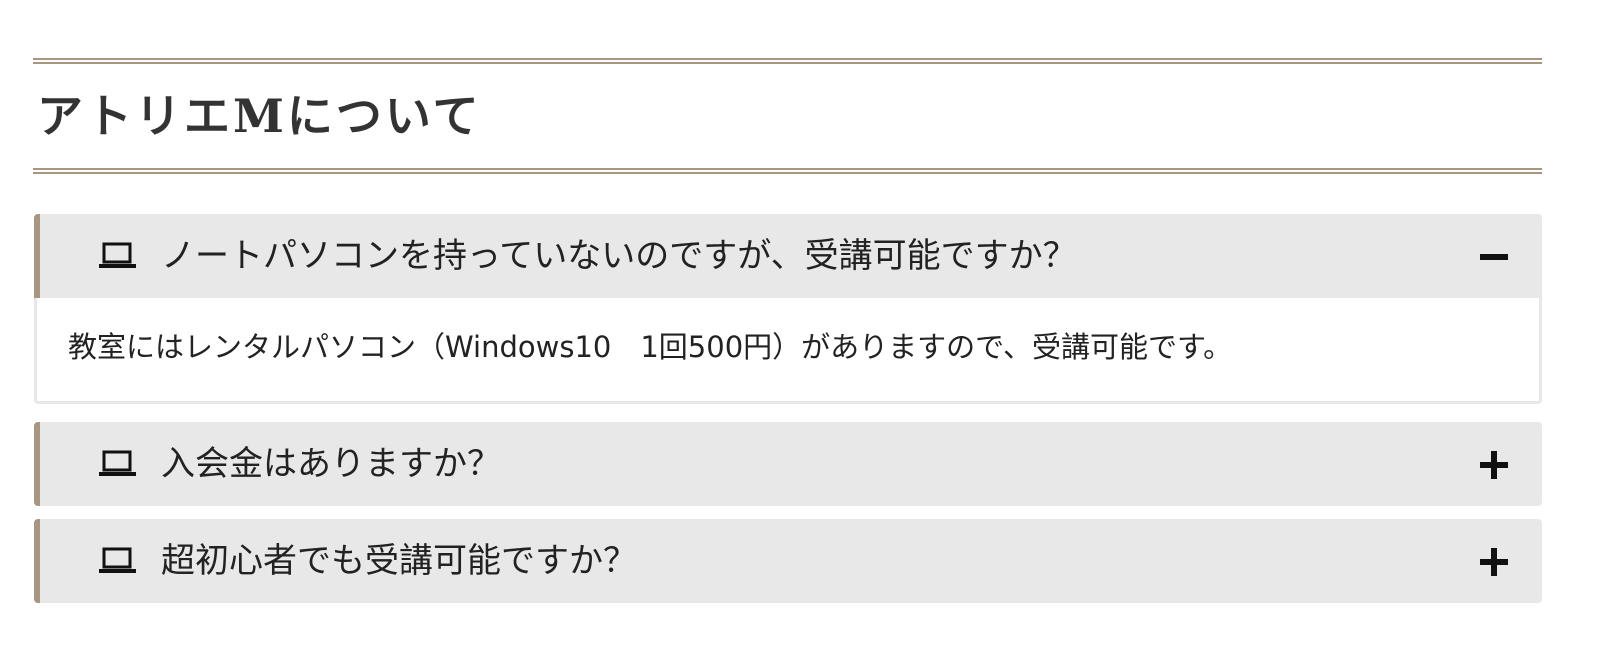 This screenshot has height=659, width=1601. I want to click on faq-item: 入会金はありますか？, so click(788, 464).